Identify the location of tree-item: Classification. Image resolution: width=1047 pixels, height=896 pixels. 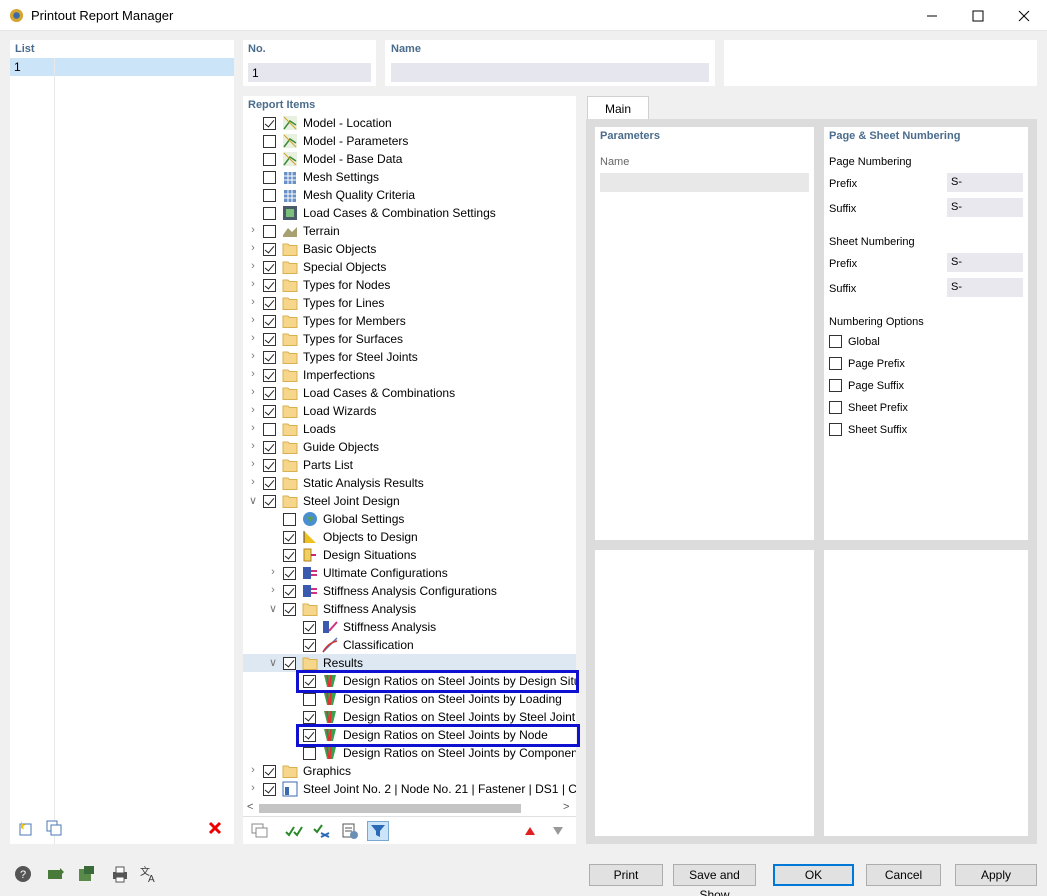
(409, 645).